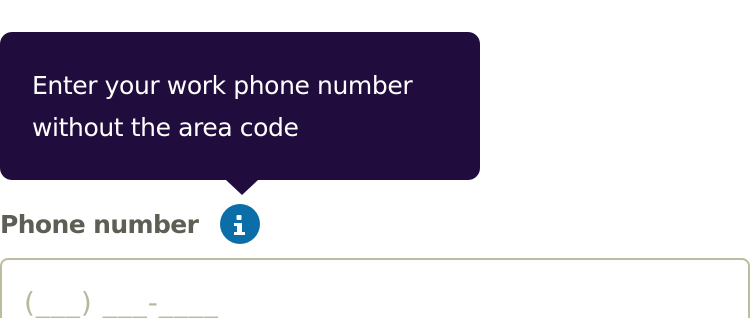 The width and height of the screenshot is (750, 318). I want to click on field-label-row: Phone number, so click(130, 224).